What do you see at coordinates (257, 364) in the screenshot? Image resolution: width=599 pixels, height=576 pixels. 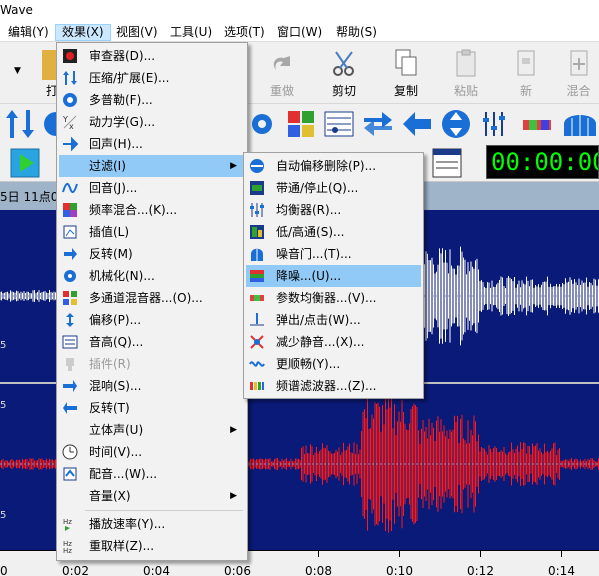 I see `smoother-icon` at bounding box center [257, 364].